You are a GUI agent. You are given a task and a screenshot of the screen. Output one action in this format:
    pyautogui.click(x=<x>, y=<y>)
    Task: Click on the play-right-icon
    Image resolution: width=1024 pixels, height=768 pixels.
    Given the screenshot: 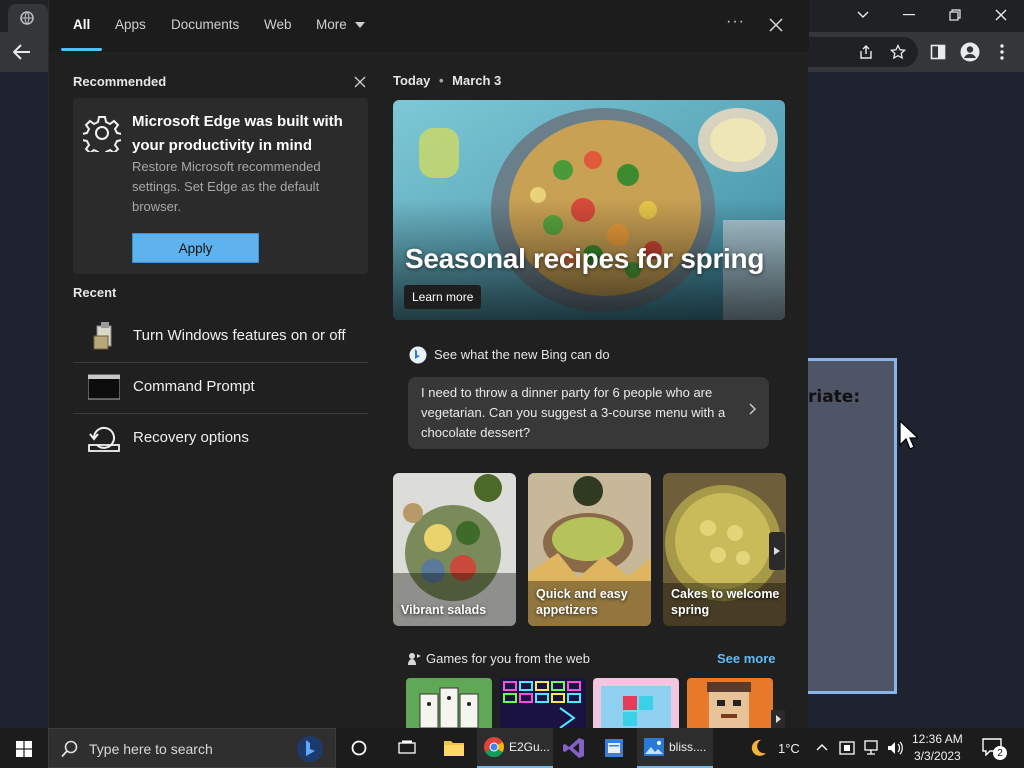 What is the action you would take?
    pyautogui.click(x=778, y=719)
    